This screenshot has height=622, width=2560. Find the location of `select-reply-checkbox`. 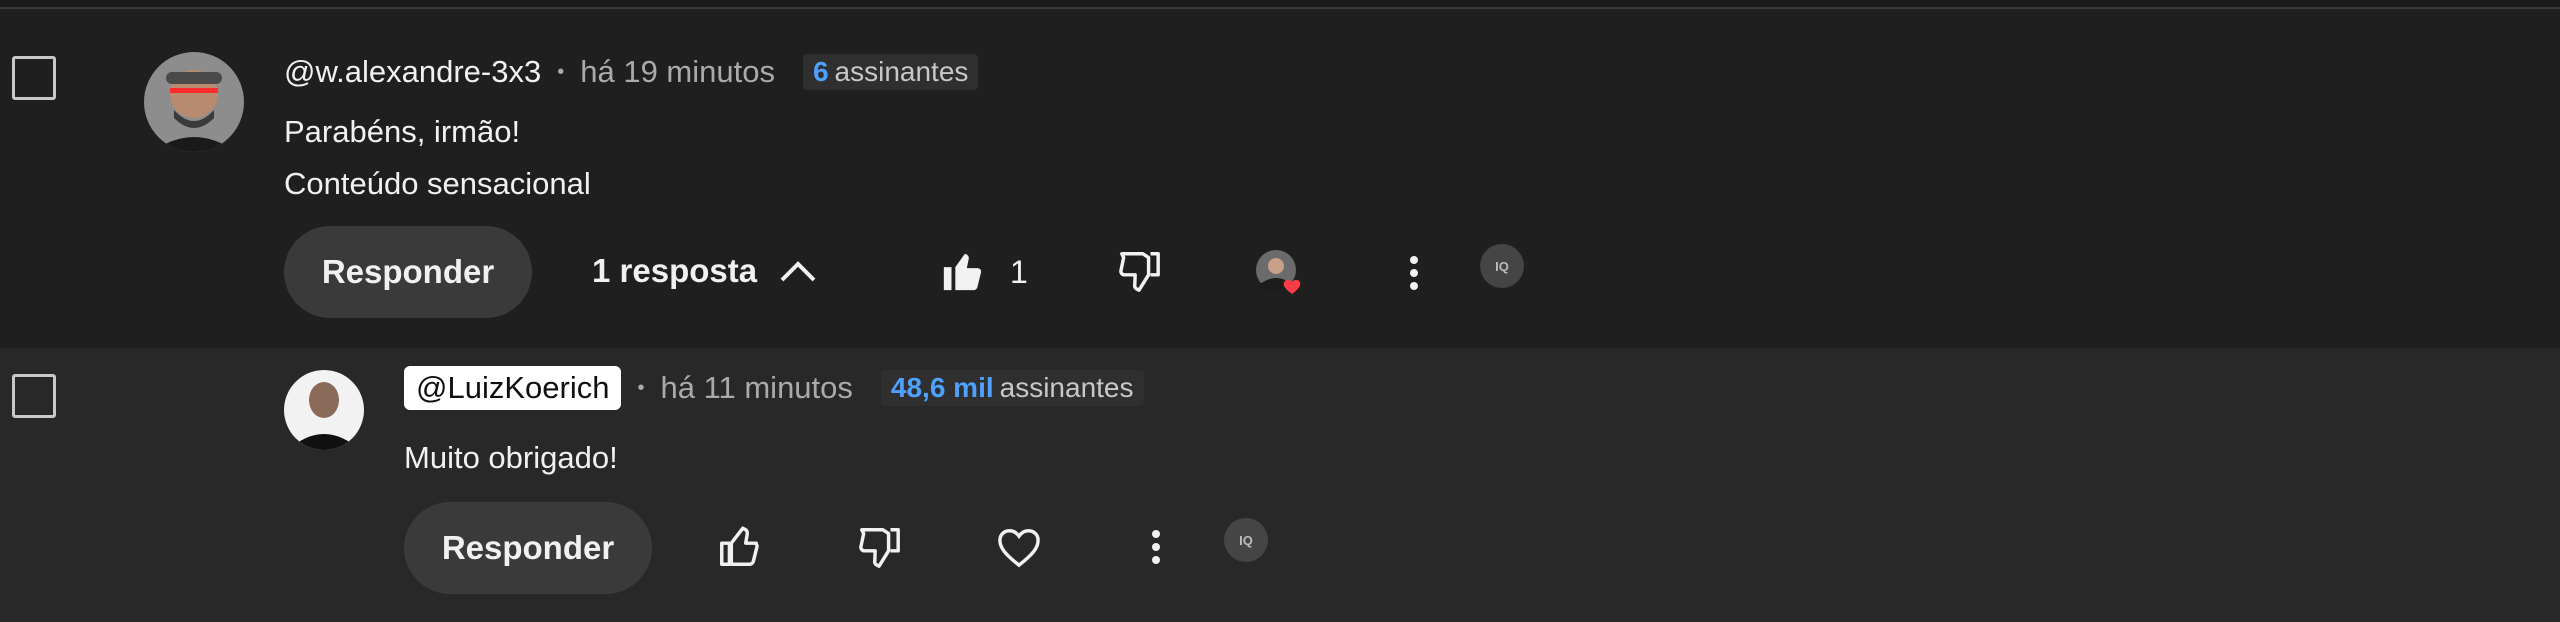

select-reply-checkbox is located at coordinates (34, 396).